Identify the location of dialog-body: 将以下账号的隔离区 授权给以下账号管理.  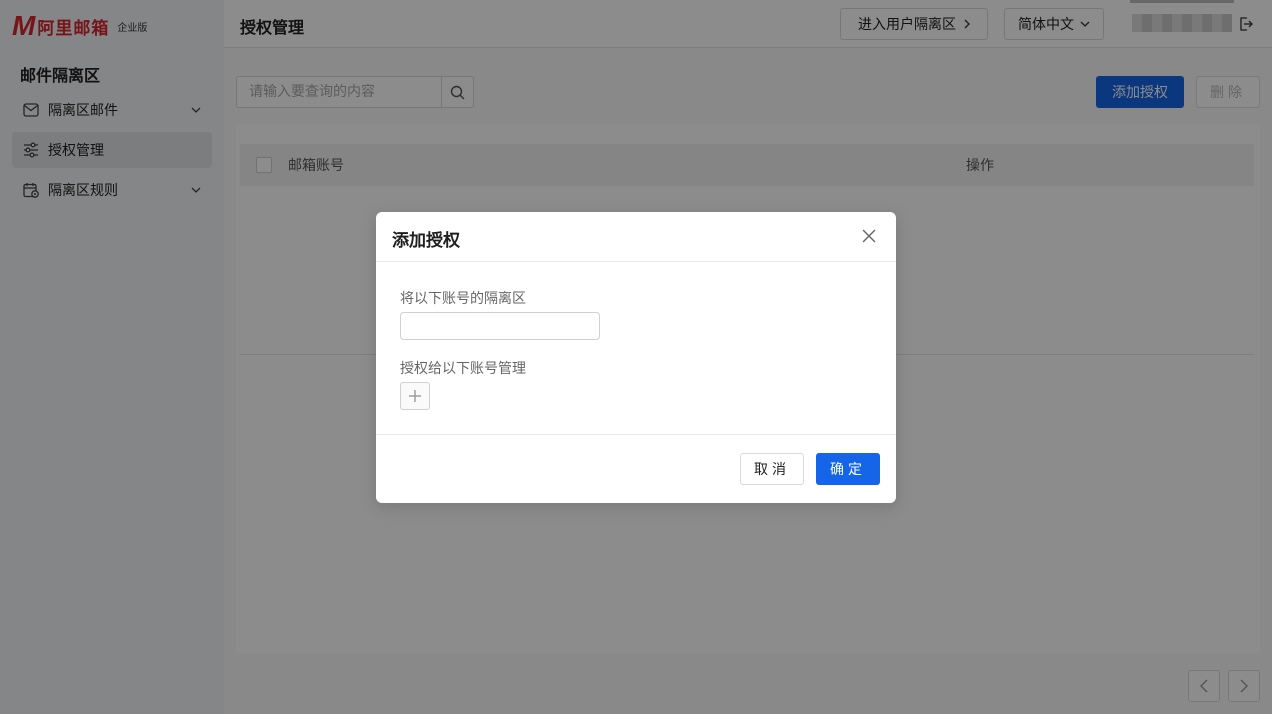
(636, 348).